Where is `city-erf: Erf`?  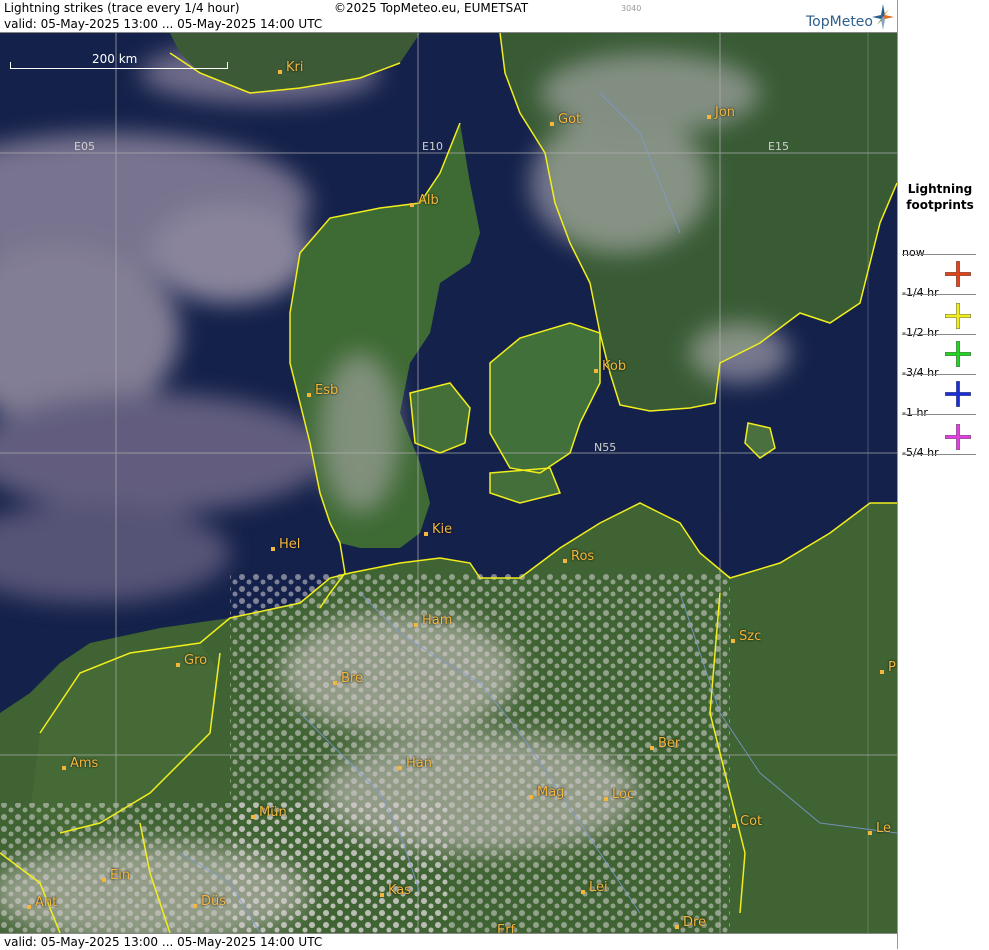 city-erf: Erf is located at coordinates (502, 928).